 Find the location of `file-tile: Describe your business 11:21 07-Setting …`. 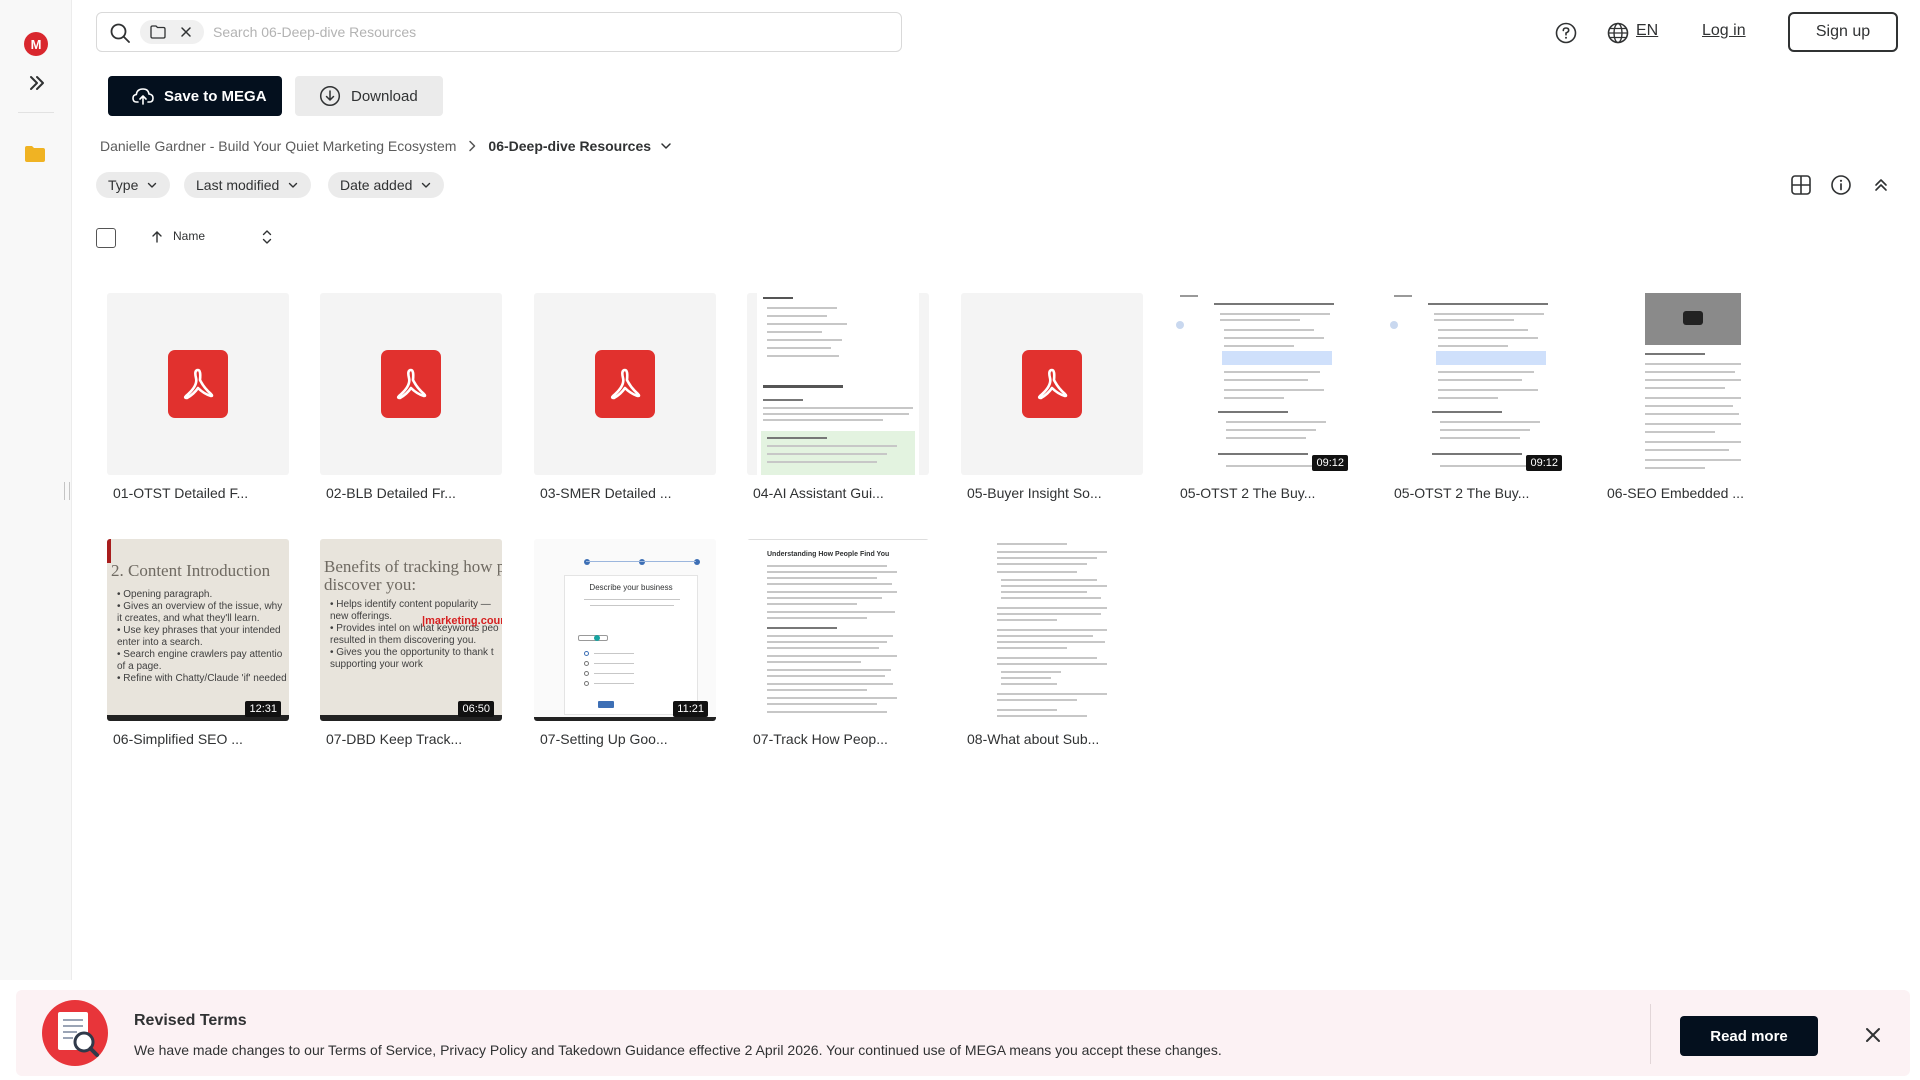

file-tile: Describe your business 11:21 07-Setting … is located at coordinates (625, 643).